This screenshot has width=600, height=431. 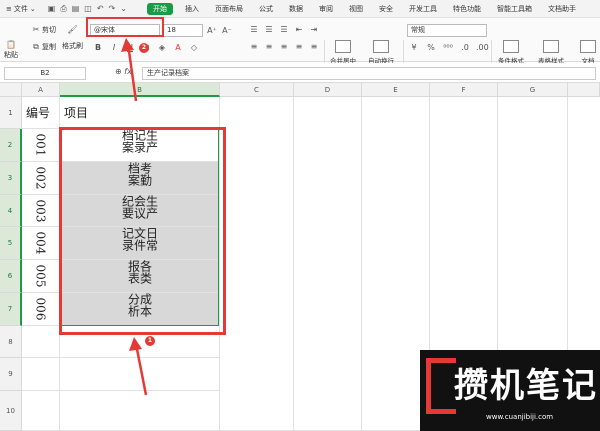 I want to click on watermark-url: www.cuanjibiji.com, so click(x=520, y=417).